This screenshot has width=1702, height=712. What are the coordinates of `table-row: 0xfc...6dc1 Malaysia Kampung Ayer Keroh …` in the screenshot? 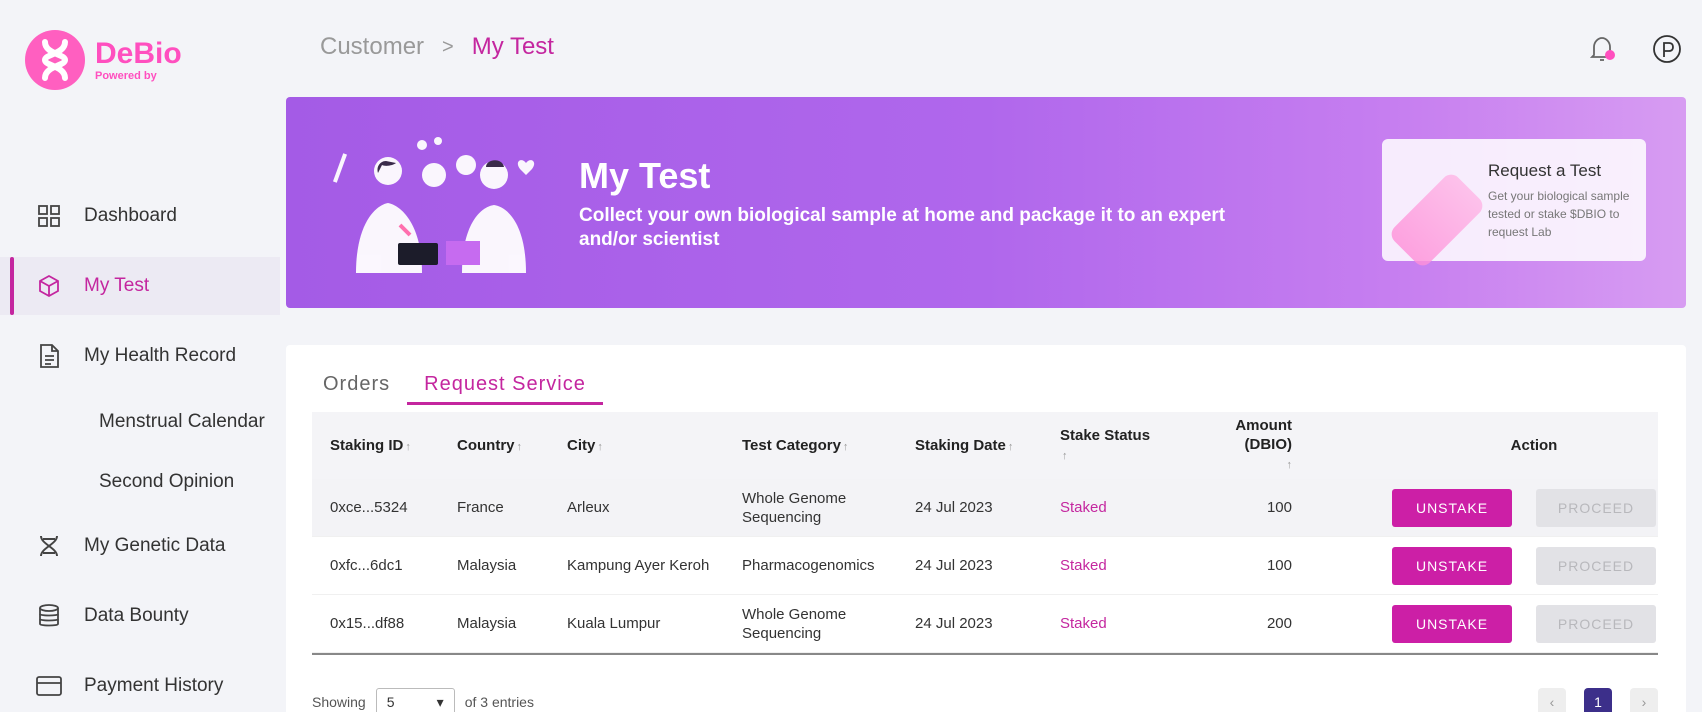 It's located at (985, 566).